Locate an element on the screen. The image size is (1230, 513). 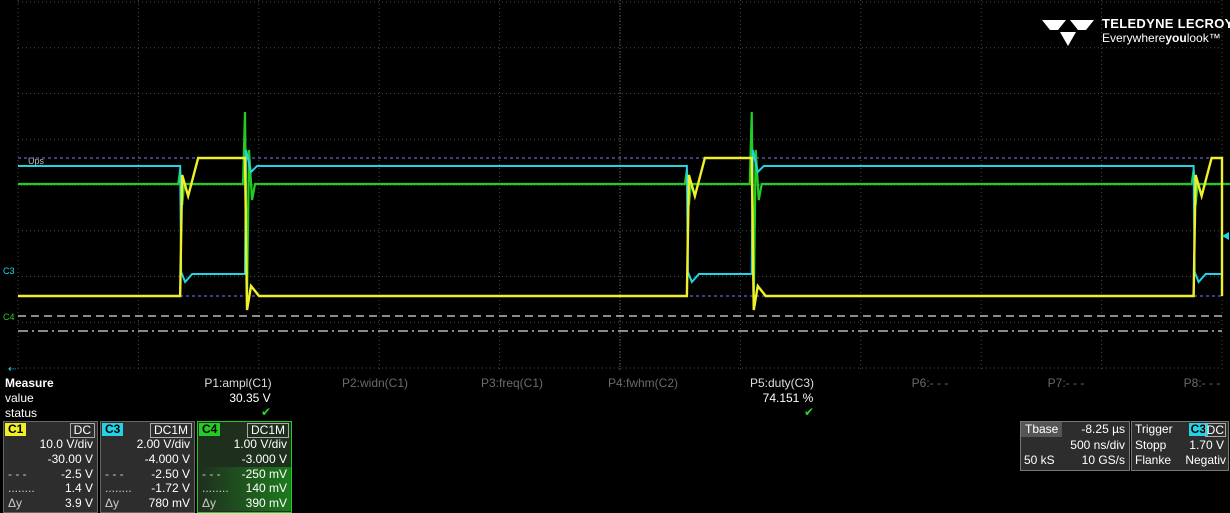
measure-title: Measure is located at coordinates (29, 383).